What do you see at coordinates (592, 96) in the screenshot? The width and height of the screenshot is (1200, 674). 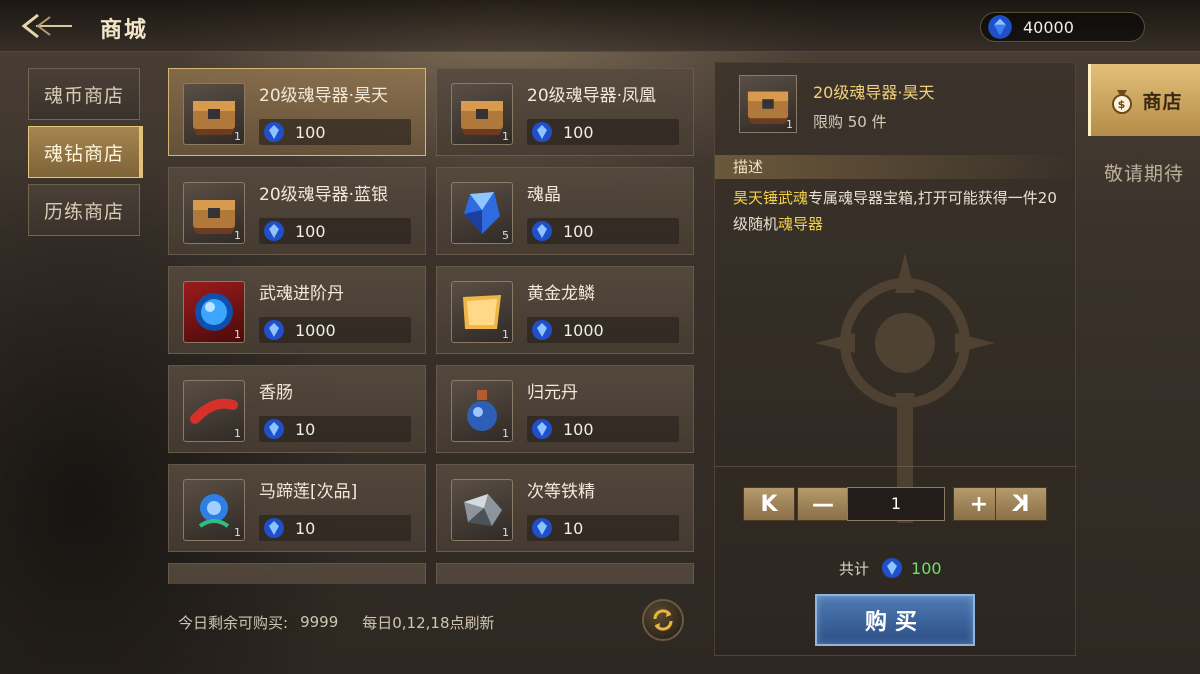 I see `item-name: 20级魂导器·凤凰` at bounding box center [592, 96].